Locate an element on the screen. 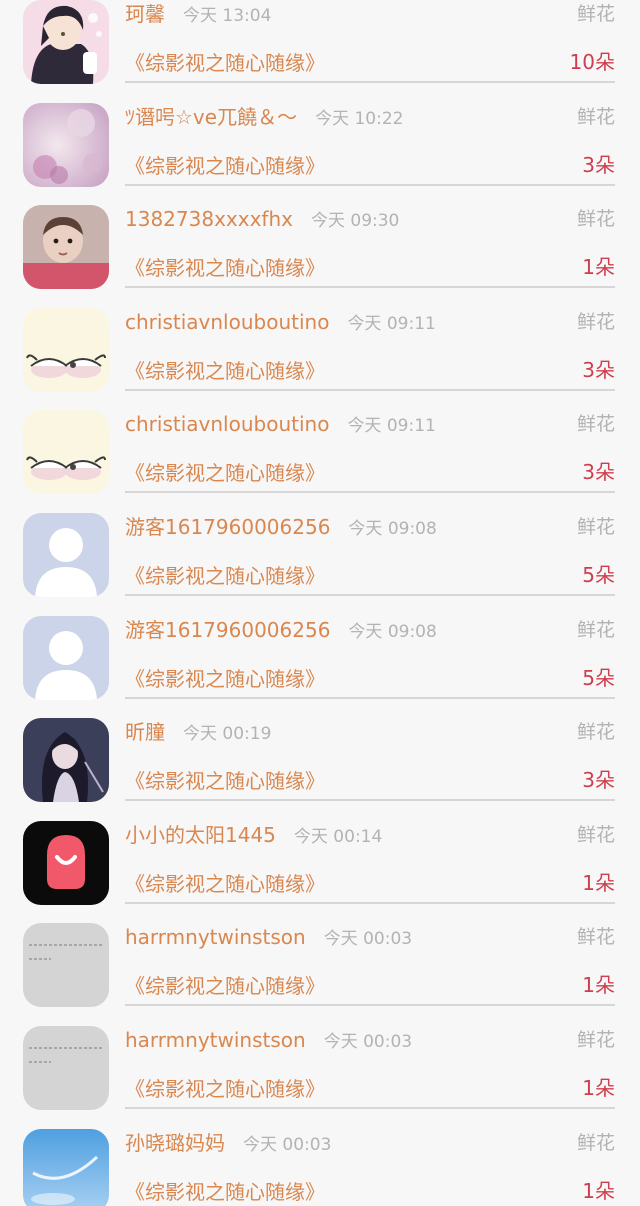 The width and height of the screenshot is (640, 1206). list-item: ﾂ谮呺☆ve兀饒＆～ 今天 10:22 鲜花 《综影视之随心随缘》 3朵 is located at coordinates (320, 152).